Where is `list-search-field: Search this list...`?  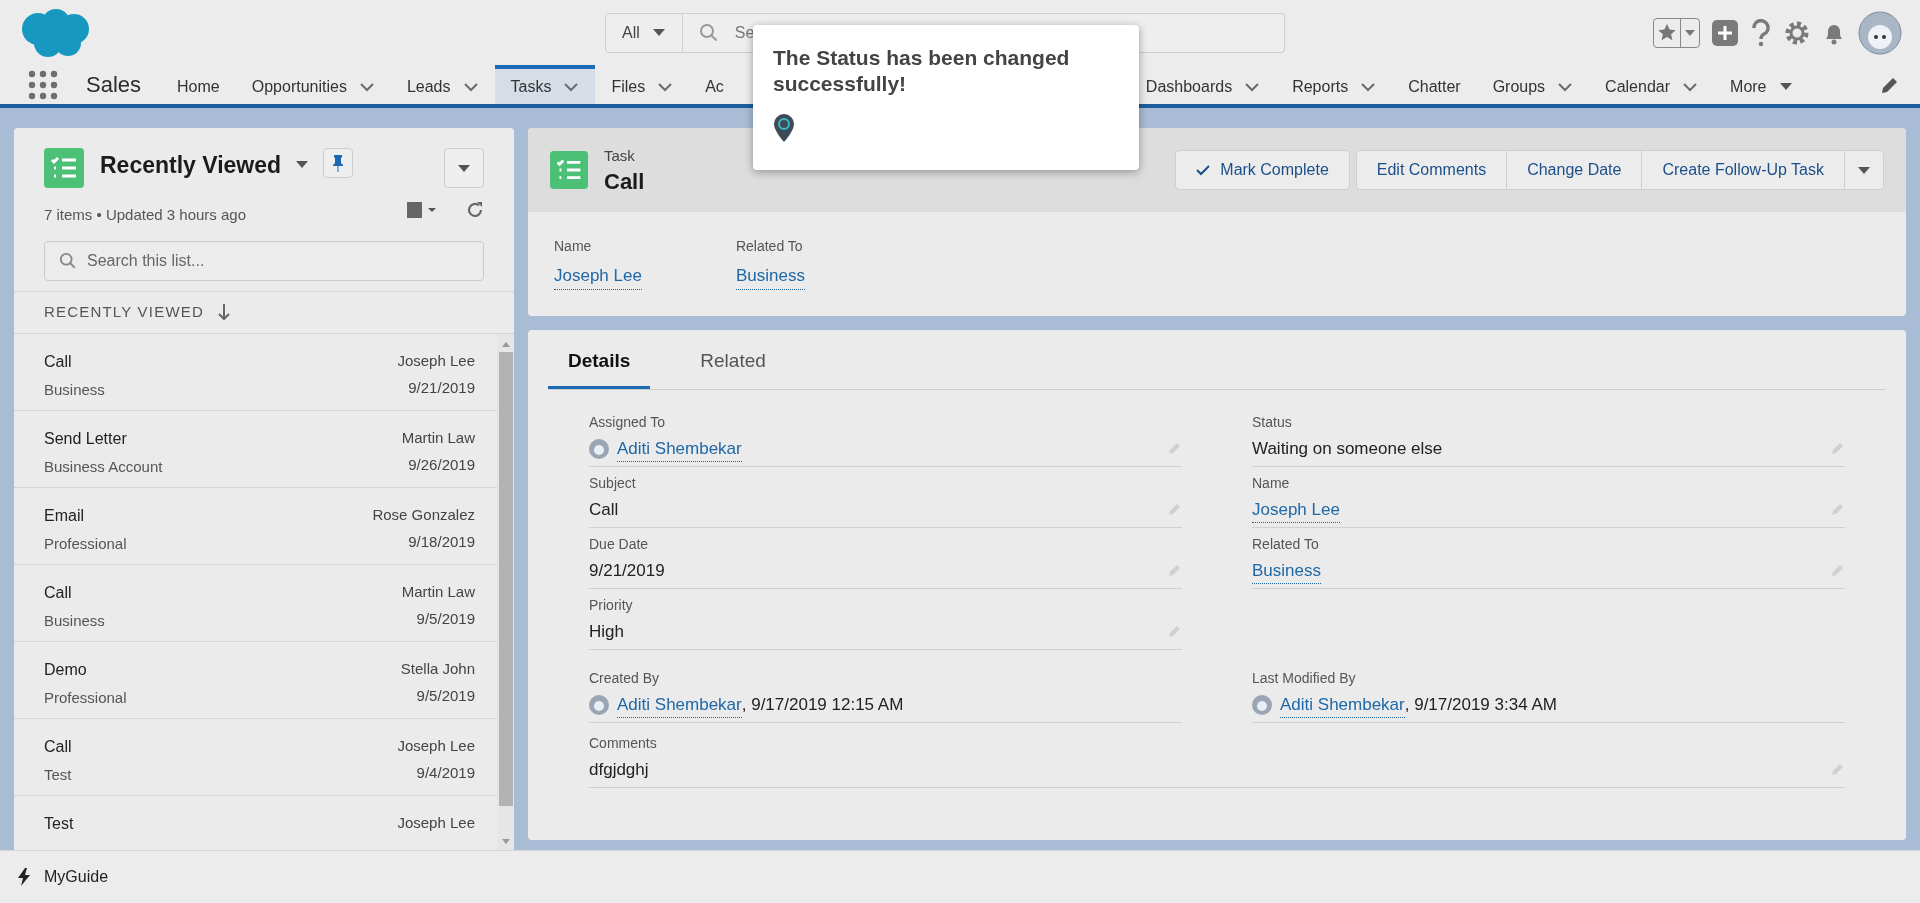
list-search-field: Search this list... is located at coordinates (264, 260).